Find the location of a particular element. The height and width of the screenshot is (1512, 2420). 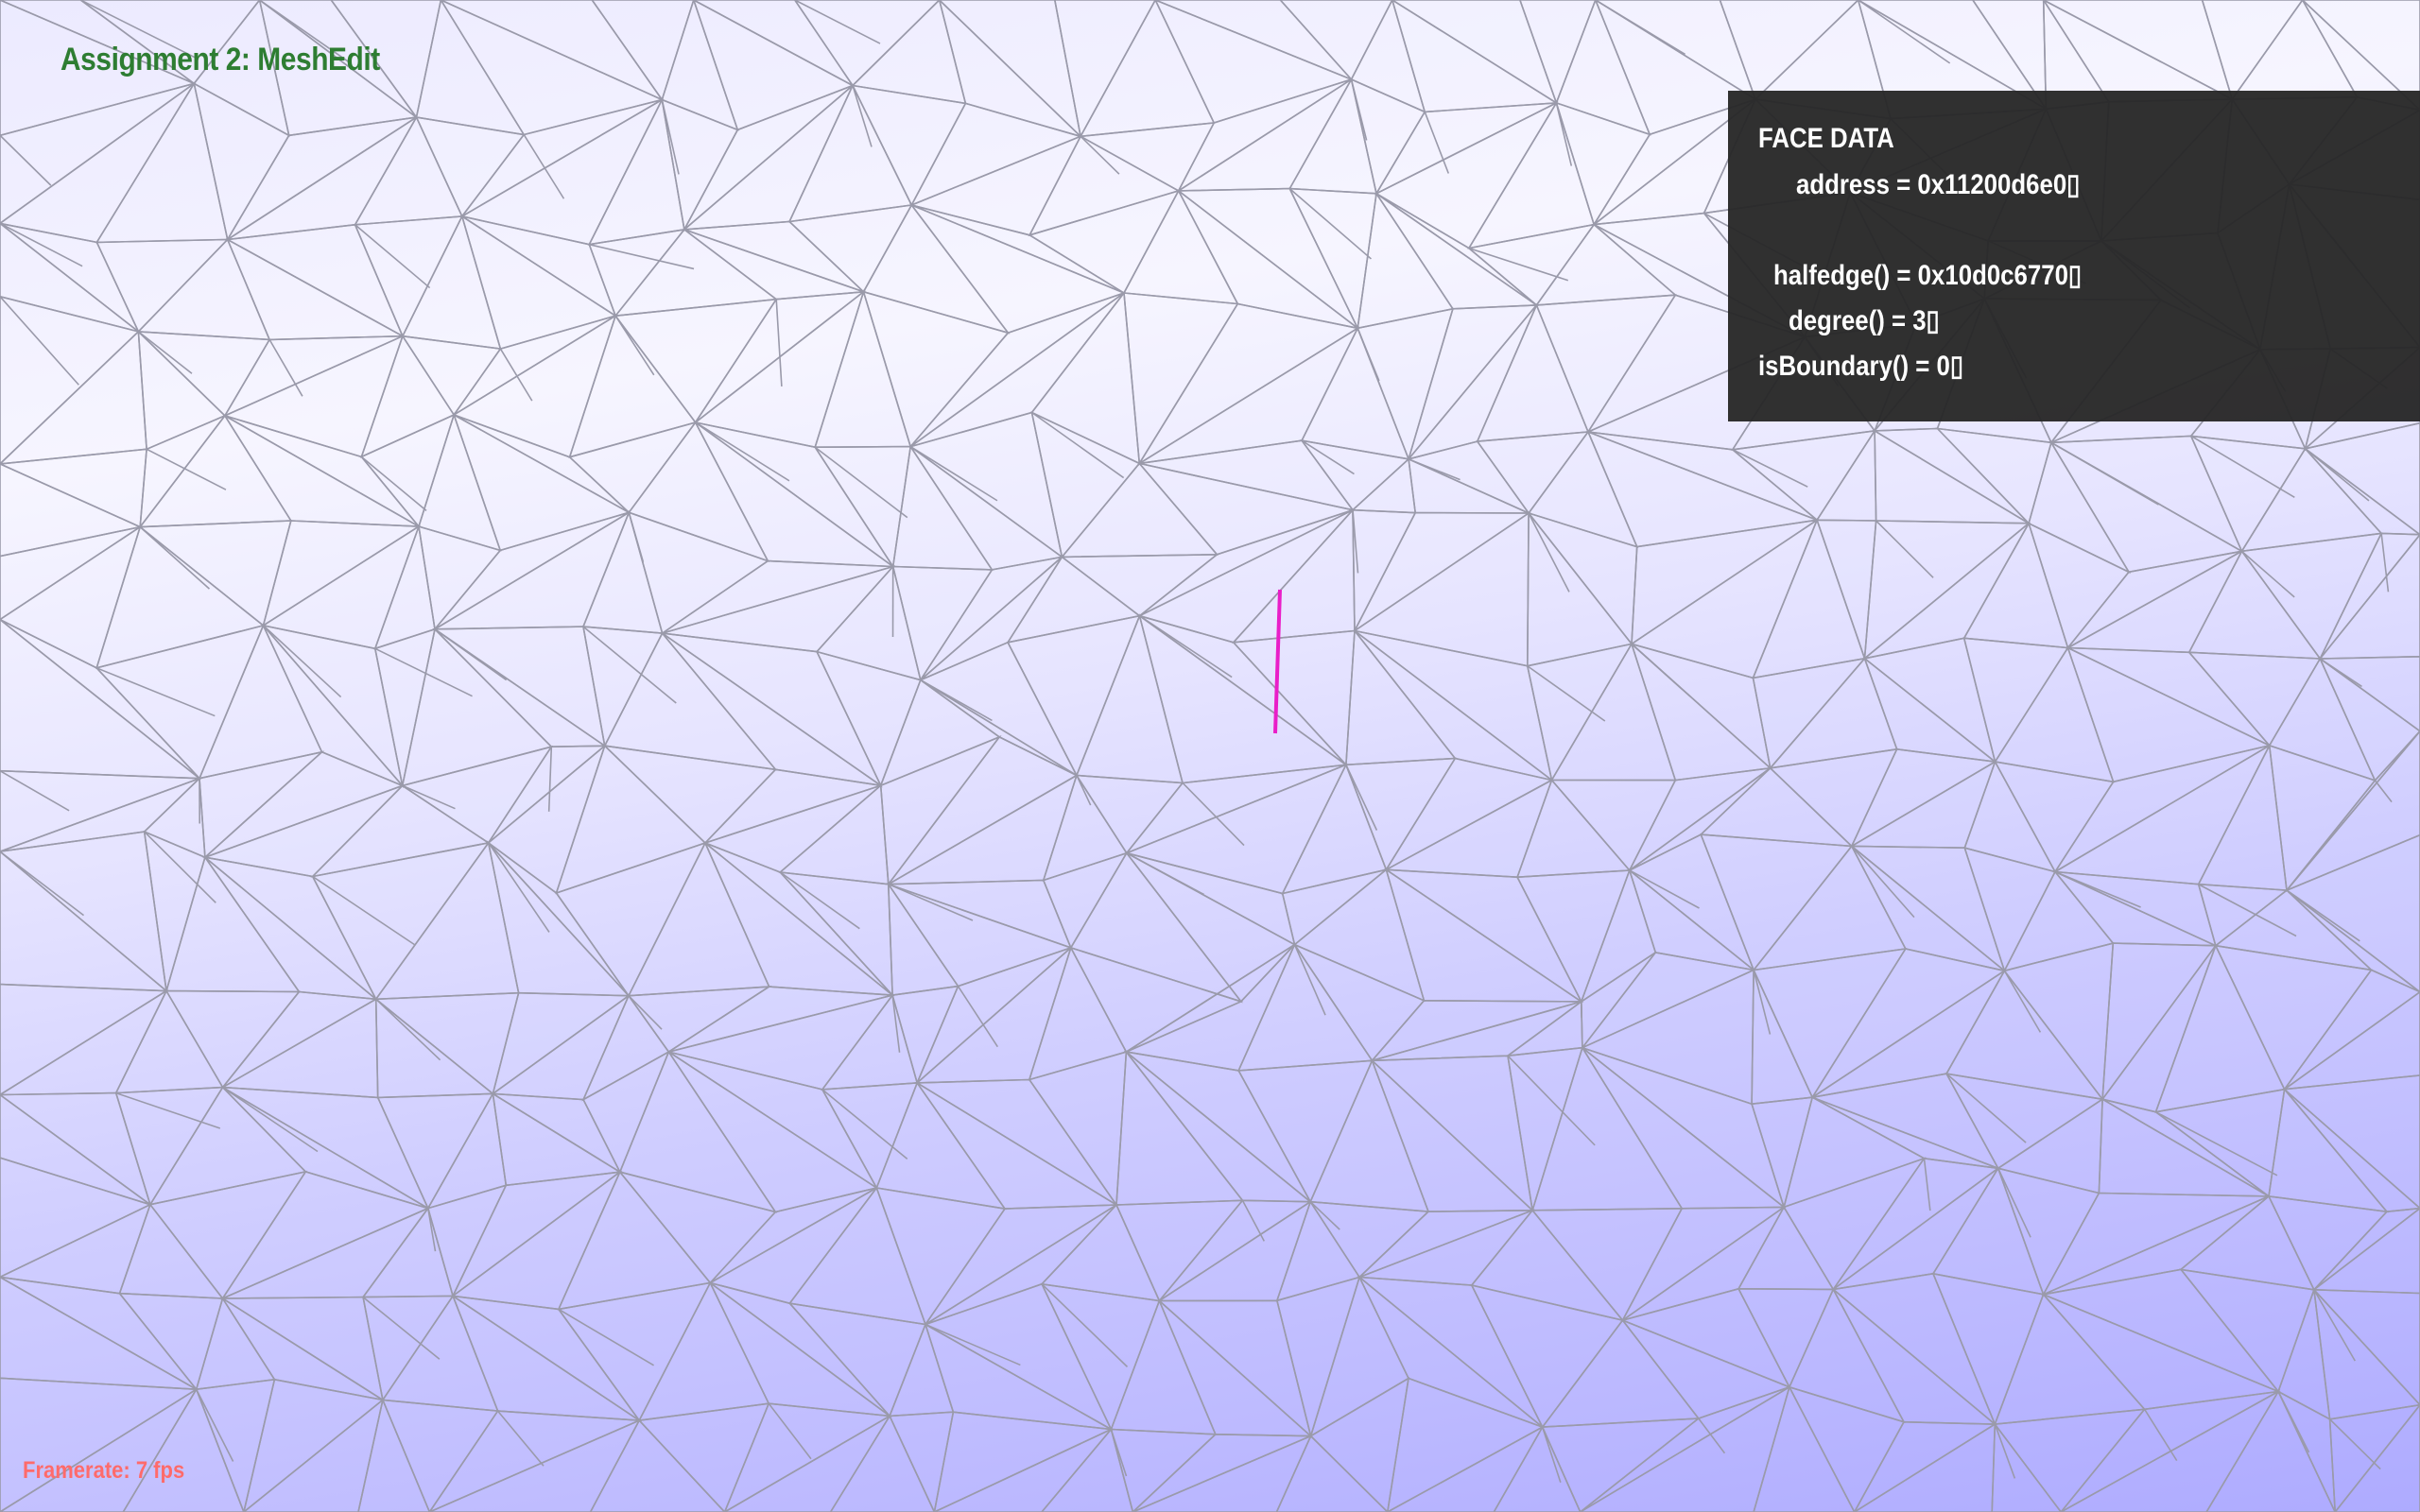

face-is-boundary: isBoundary() = 0▯ is located at coordinates (1861, 366).